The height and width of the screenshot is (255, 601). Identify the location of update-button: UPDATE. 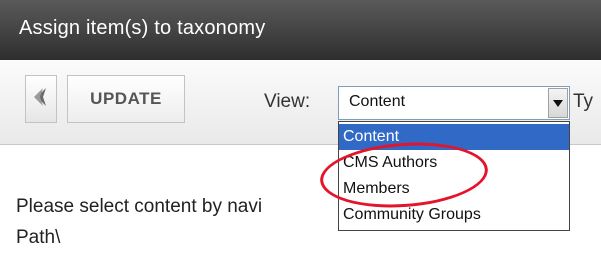
(126, 99).